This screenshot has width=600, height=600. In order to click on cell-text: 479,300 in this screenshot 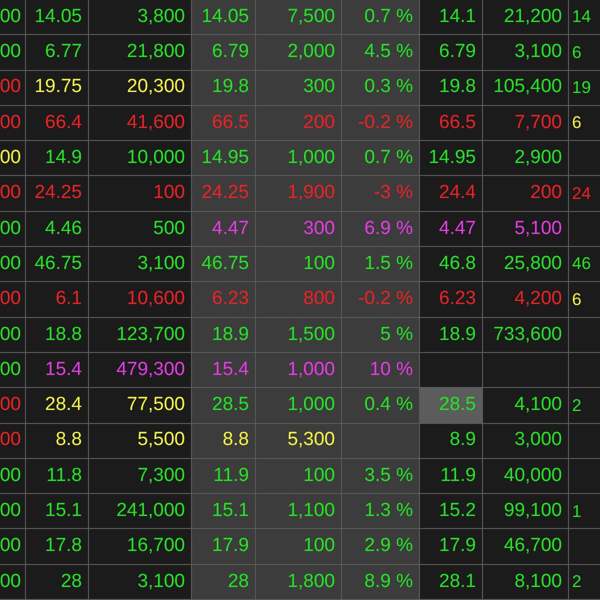, I will do `click(150, 370)`.